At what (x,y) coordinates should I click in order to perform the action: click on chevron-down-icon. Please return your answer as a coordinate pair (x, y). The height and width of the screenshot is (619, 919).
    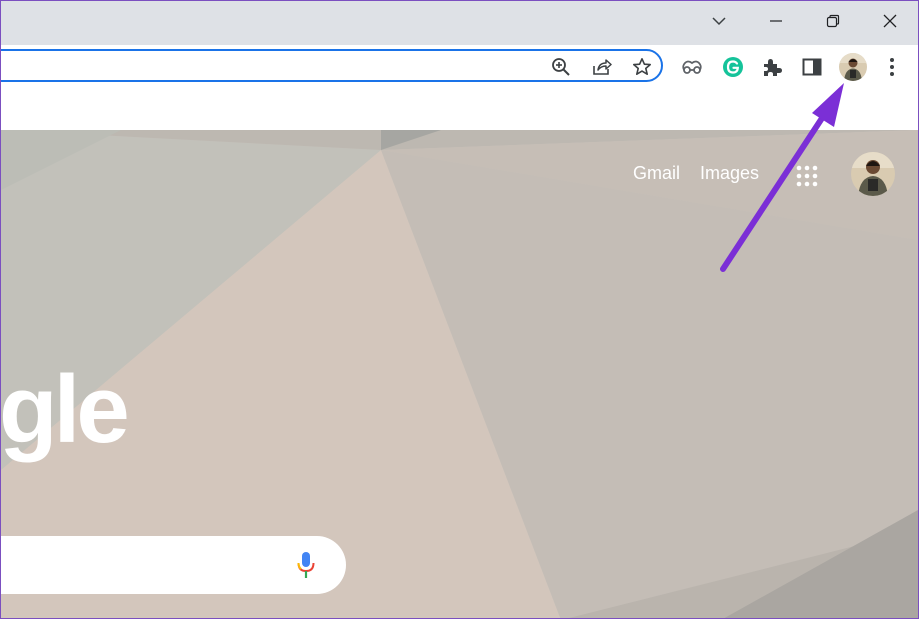
    Looking at the image, I should click on (719, 21).